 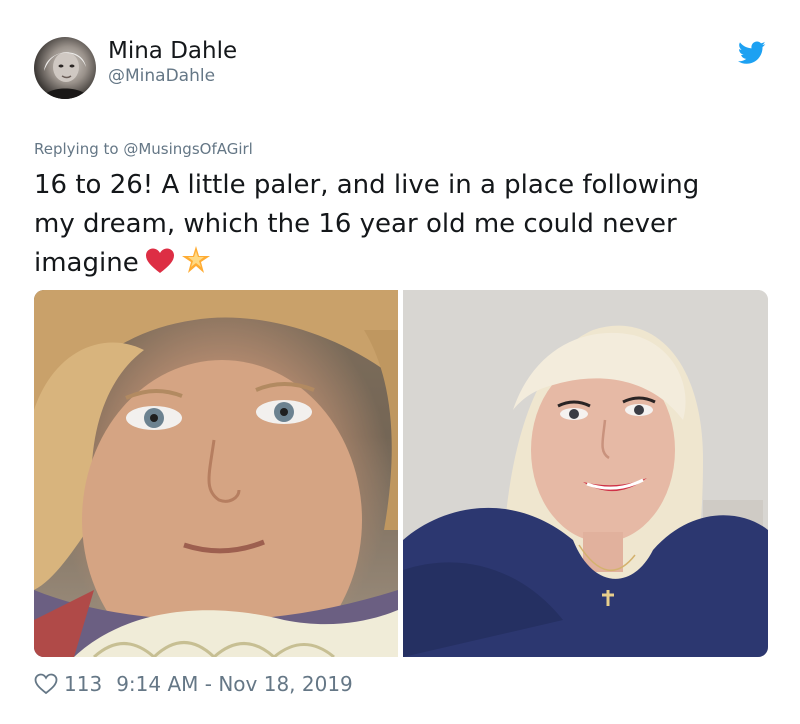 I want to click on display-name: Mina Dahle, so click(x=172, y=51).